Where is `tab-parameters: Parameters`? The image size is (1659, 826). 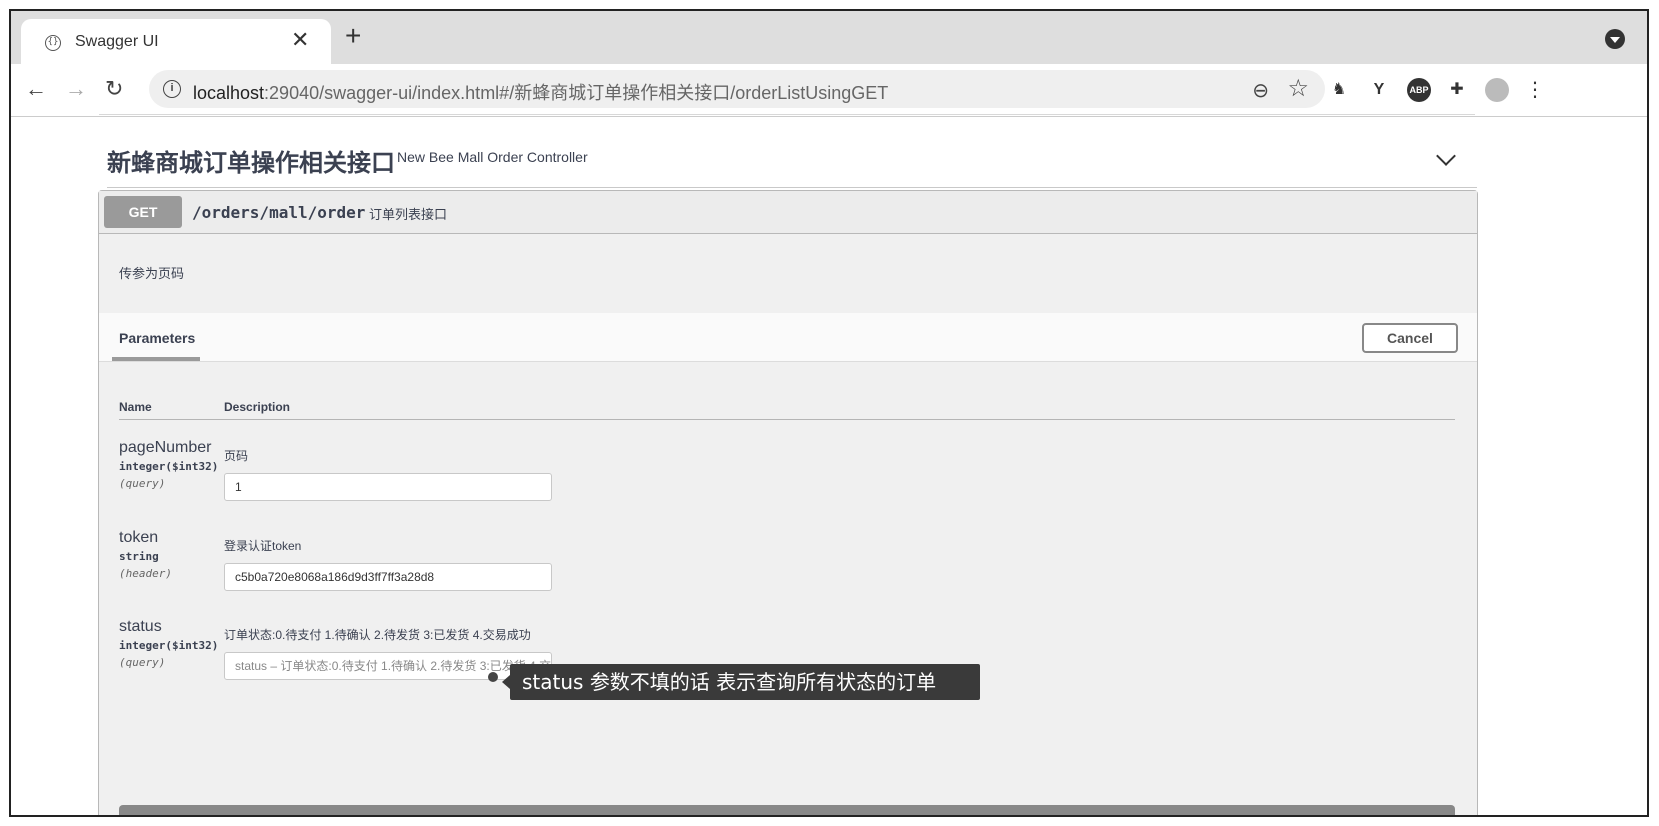 tab-parameters: Parameters is located at coordinates (157, 338).